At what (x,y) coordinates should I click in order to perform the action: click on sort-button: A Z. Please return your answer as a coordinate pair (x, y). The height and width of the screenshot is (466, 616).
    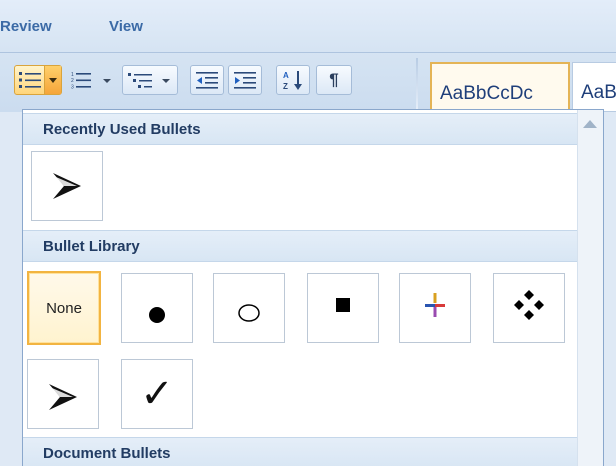
    Looking at the image, I should click on (293, 80).